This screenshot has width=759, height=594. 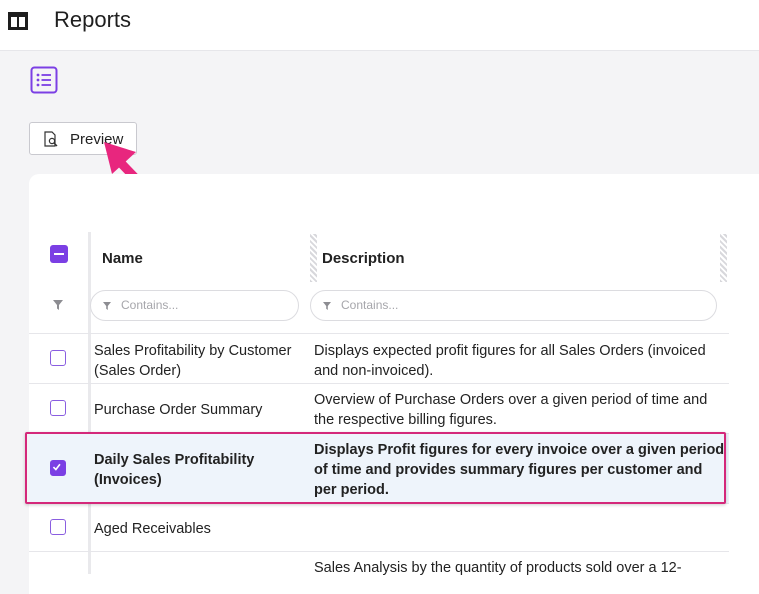 I want to click on description-filter-input, so click(x=513, y=305).